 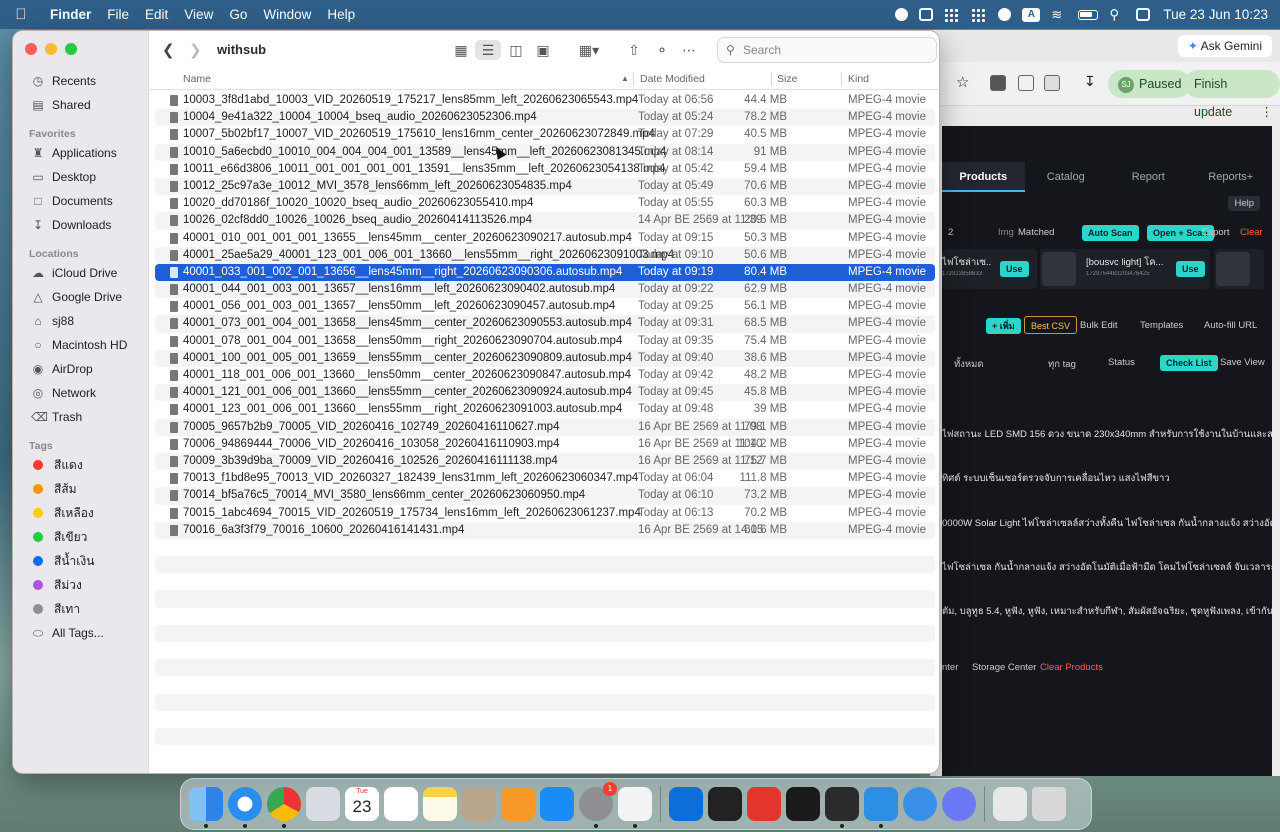 I want to click on sidebar-tag-blue: สีน้ำเงิน, so click(x=62, y=561).